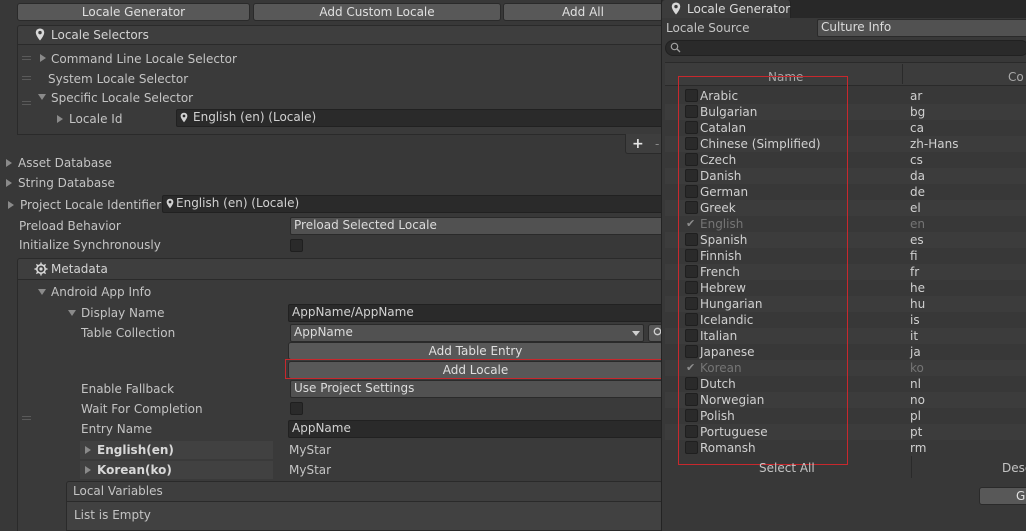  I want to click on locale-selectors-title: Locale Selectors, so click(100, 35).